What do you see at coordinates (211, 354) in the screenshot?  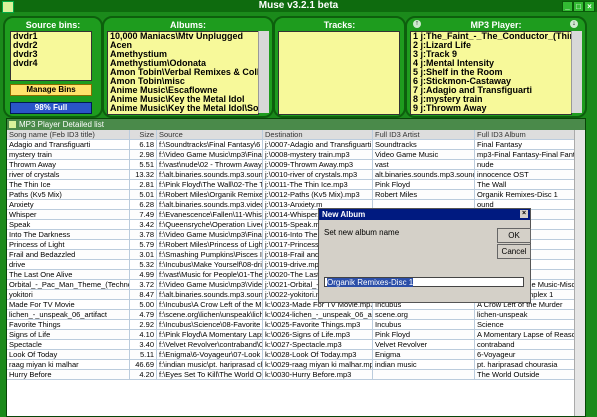 I see `table-cell: f:\Enigma\6-Voyageur\07-Look Of` at bounding box center [211, 354].